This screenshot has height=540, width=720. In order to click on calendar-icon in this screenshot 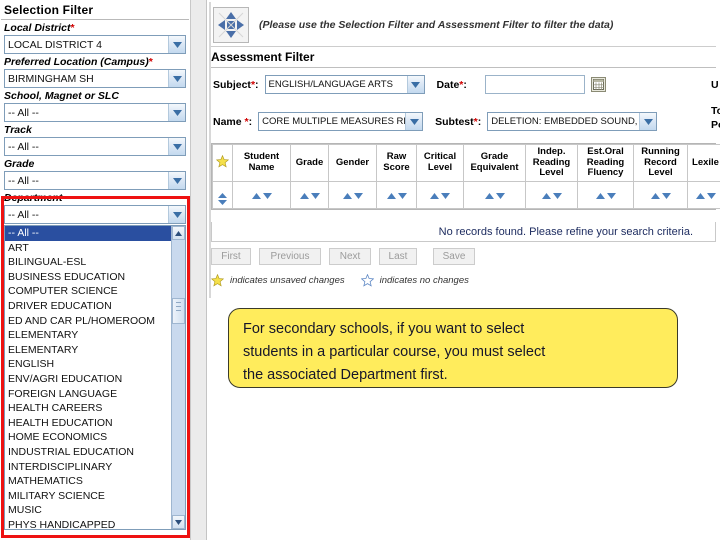, I will do `click(598, 84)`.